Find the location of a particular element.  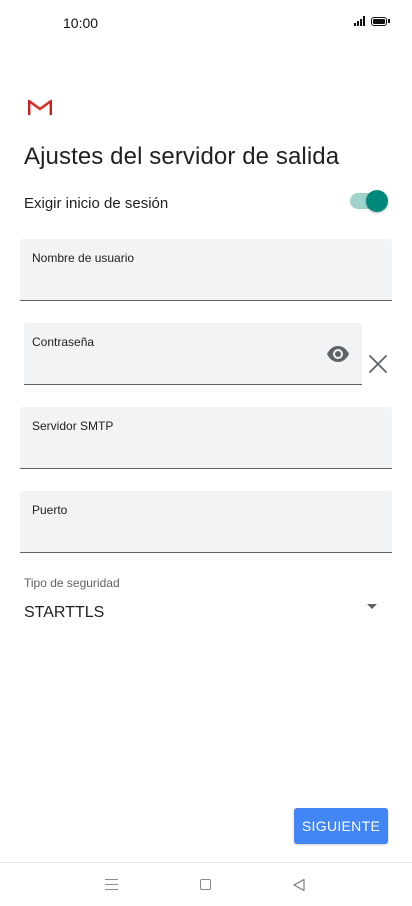

signal-icon is located at coordinates (359, 21).